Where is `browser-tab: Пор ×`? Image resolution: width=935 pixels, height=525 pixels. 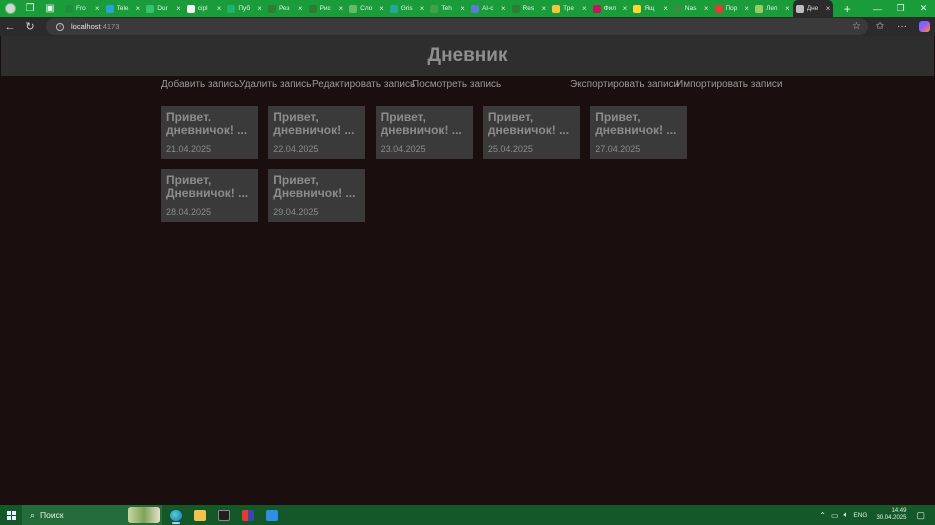
browser-tab: Пор × is located at coordinates (732, 8).